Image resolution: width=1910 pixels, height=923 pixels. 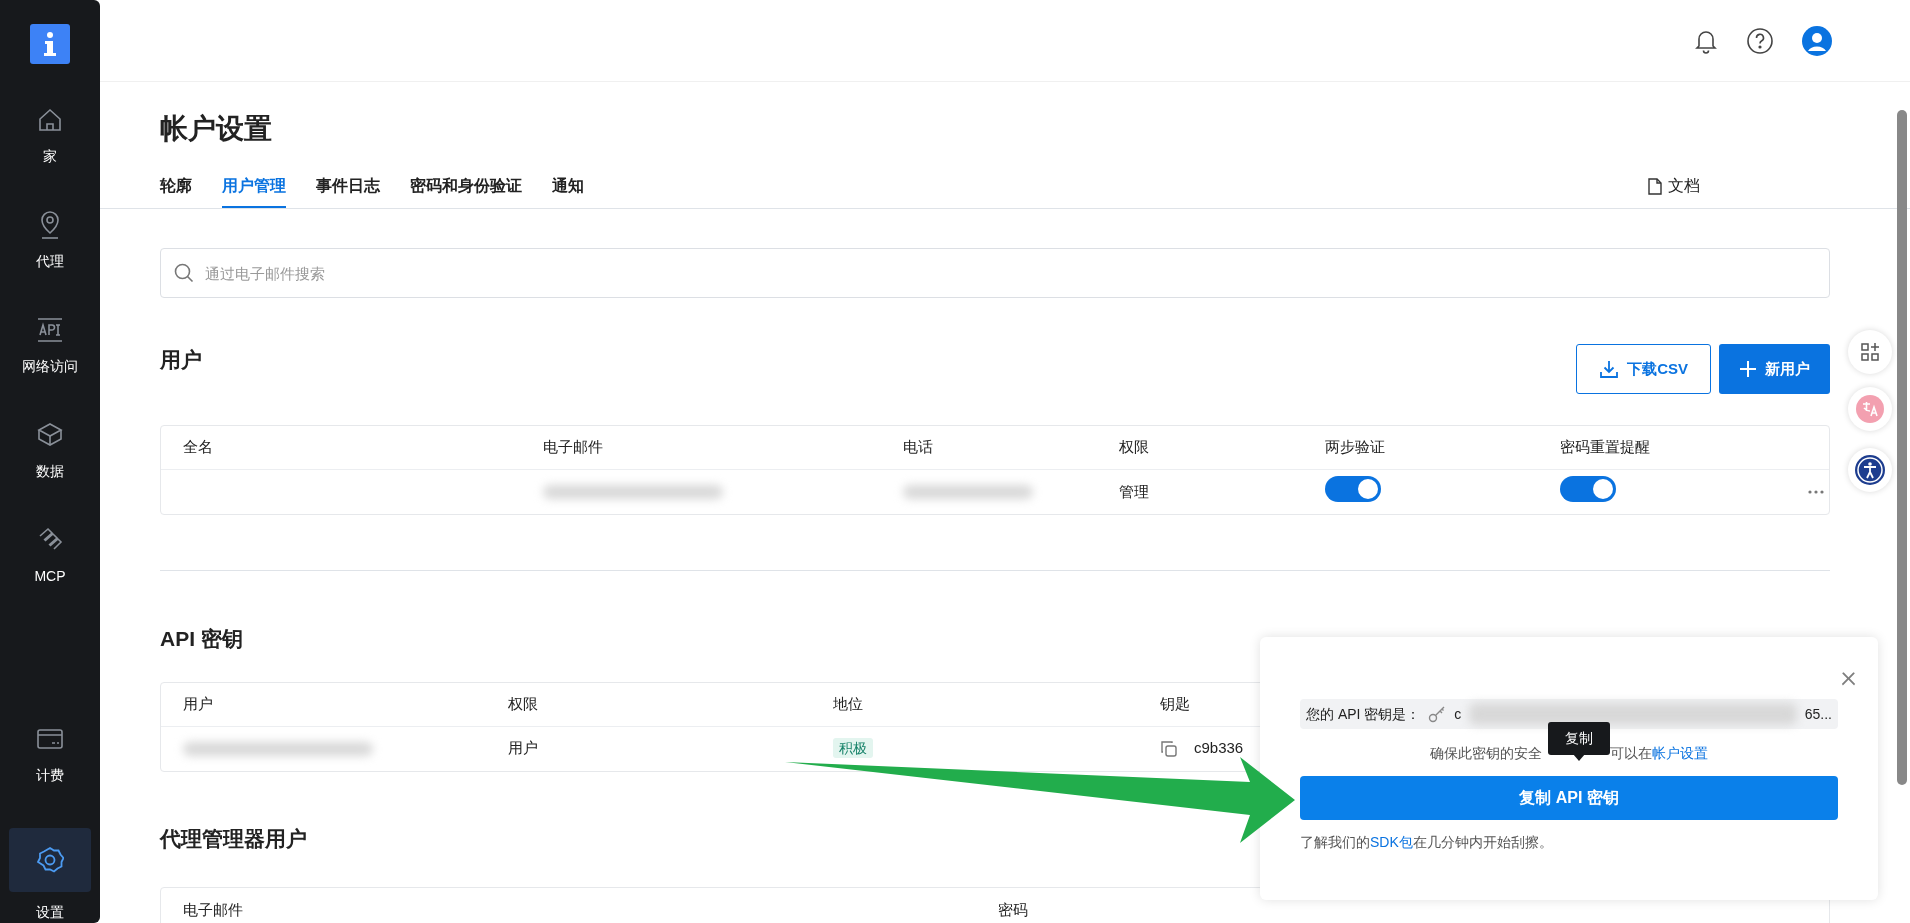 What do you see at coordinates (198, 447) in the screenshot?
I see `column-header: 全名` at bounding box center [198, 447].